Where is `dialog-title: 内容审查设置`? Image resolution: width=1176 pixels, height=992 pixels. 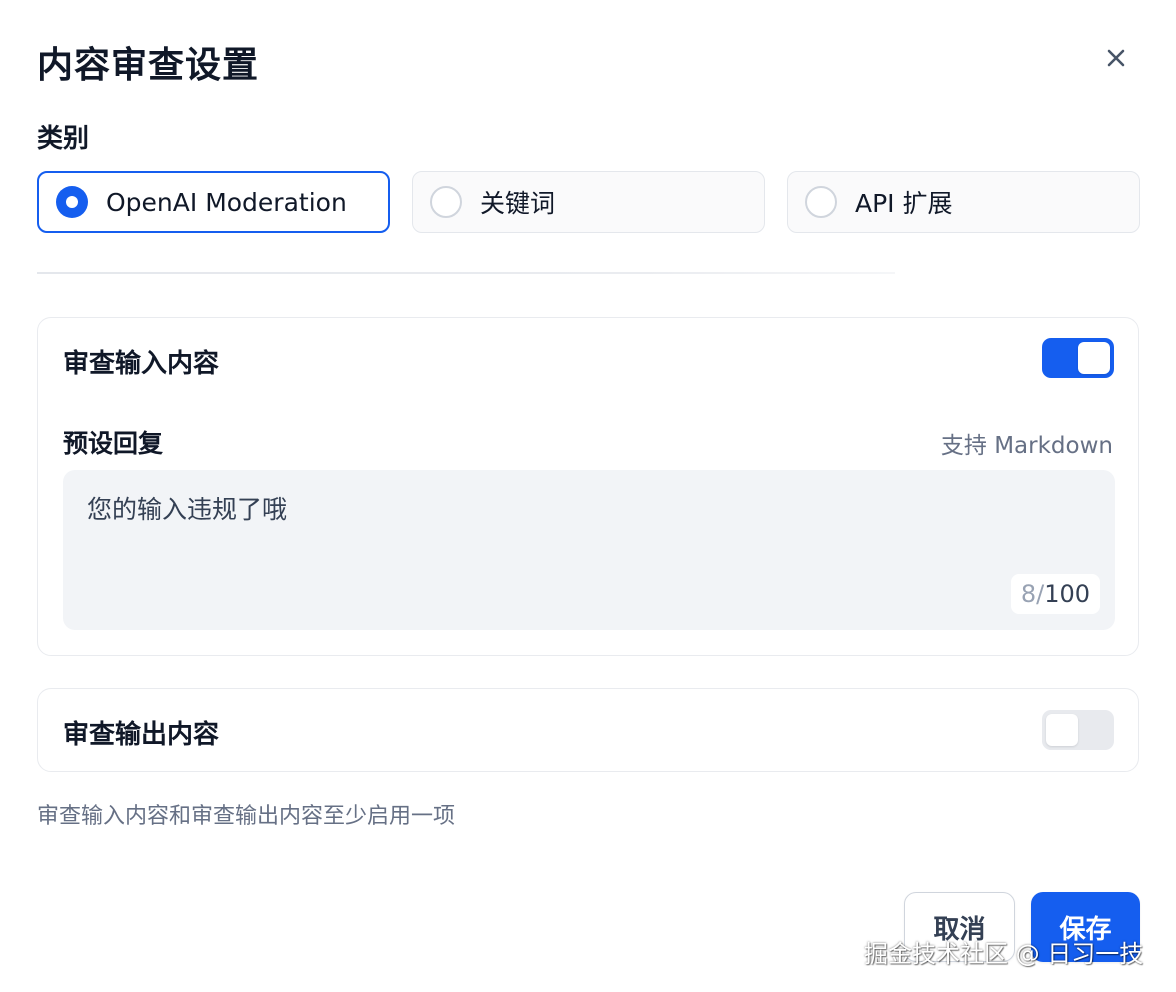 dialog-title: 内容审查设置 is located at coordinates (148, 65).